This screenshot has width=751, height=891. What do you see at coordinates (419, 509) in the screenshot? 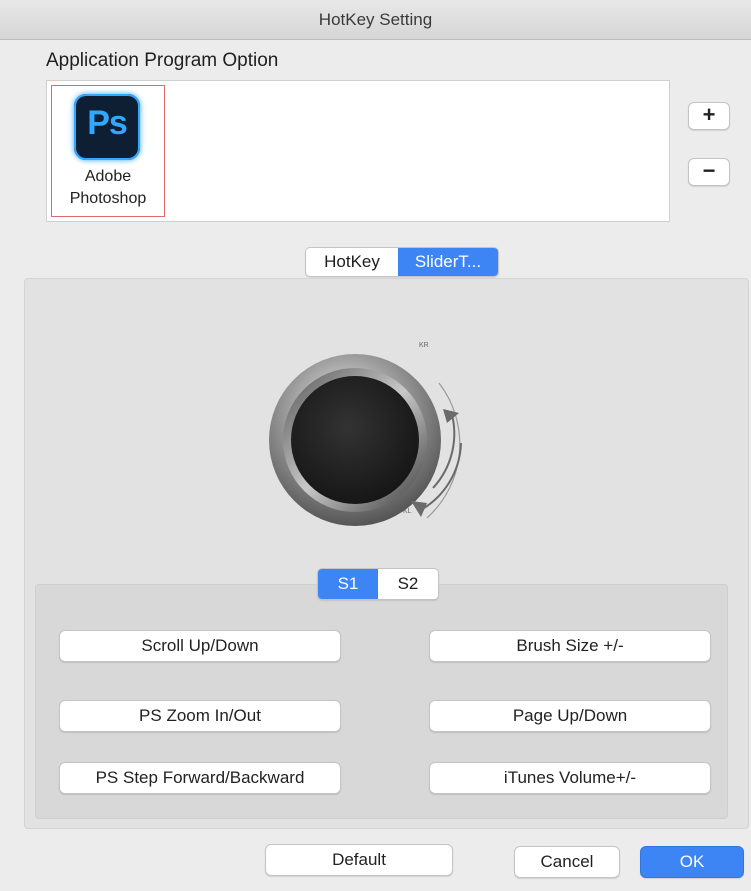
I see `dial-ccw-arrowhead-icon` at bounding box center [419, 509].